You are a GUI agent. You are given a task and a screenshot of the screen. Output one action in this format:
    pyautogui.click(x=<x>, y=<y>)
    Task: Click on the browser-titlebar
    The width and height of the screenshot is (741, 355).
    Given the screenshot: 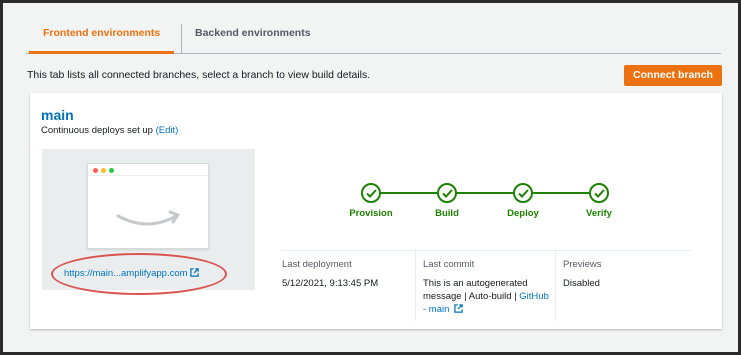 What is the action you would take?
    pyautogui.click(x=148, y=170)
    